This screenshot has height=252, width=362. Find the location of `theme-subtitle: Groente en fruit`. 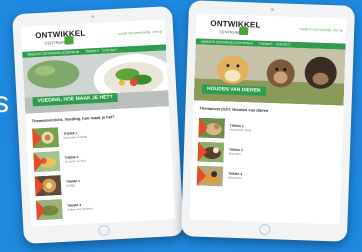

theme-subtitle: Groente en fruit is located at coordinates (75, 161).